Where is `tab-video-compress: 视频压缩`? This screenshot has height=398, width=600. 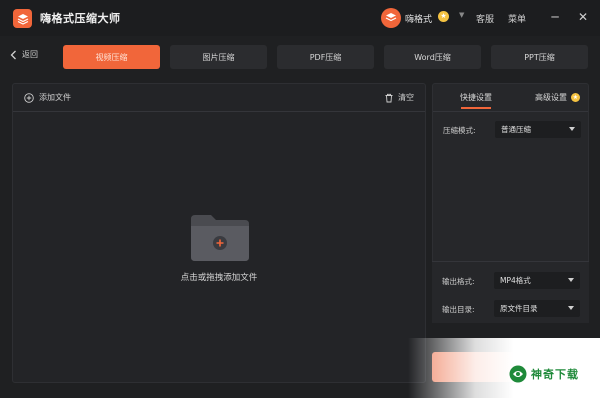 tab-video-compress: 视频压缩 is located at coordinates (111, 57).